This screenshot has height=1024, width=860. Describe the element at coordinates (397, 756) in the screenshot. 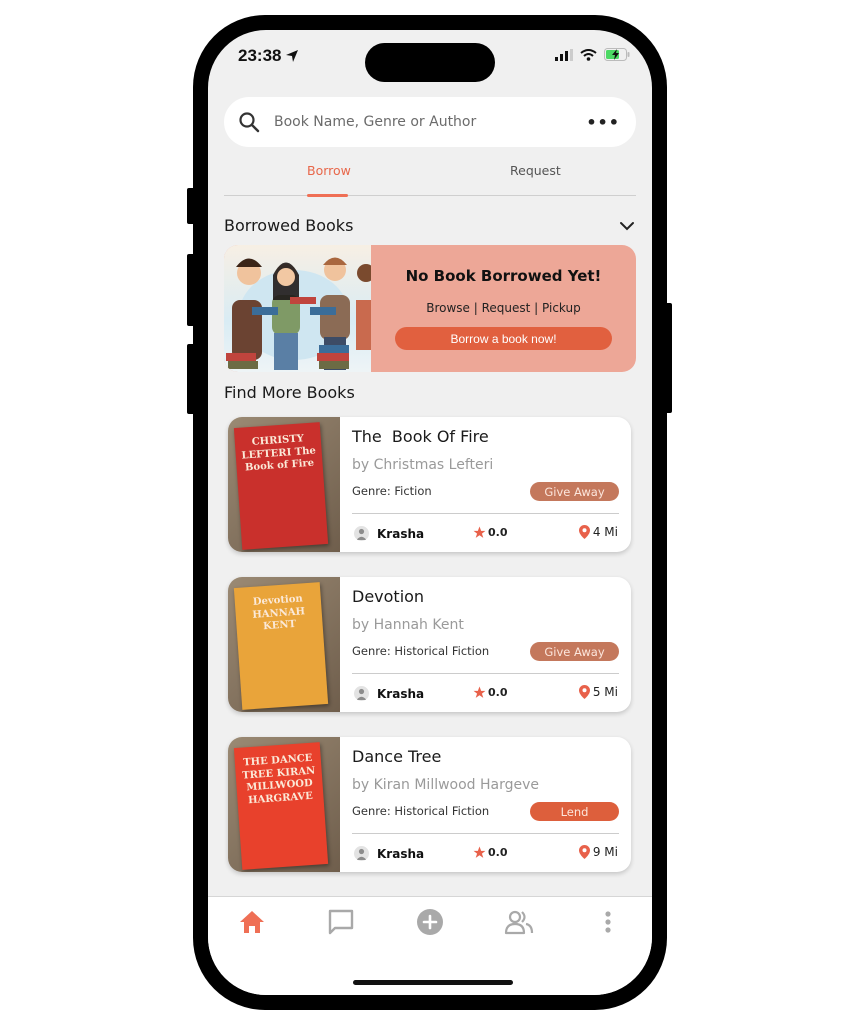

I see `book-title: Dance Tree` at that location.